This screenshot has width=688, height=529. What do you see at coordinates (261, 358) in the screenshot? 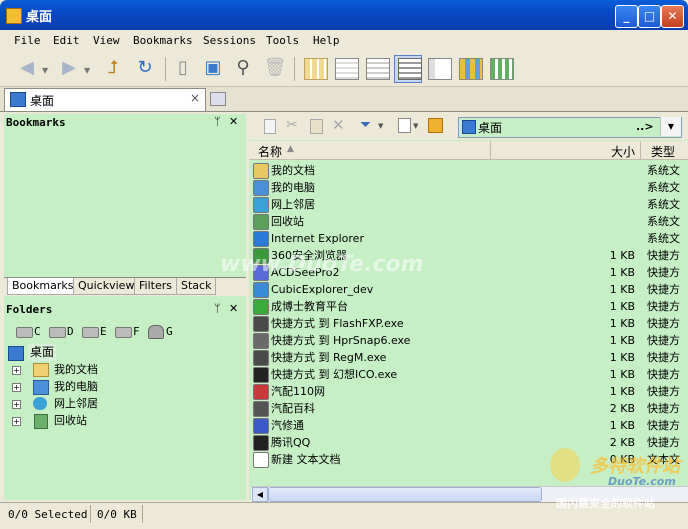
I see `shortcut-icon` at bounding box center [261, 358].